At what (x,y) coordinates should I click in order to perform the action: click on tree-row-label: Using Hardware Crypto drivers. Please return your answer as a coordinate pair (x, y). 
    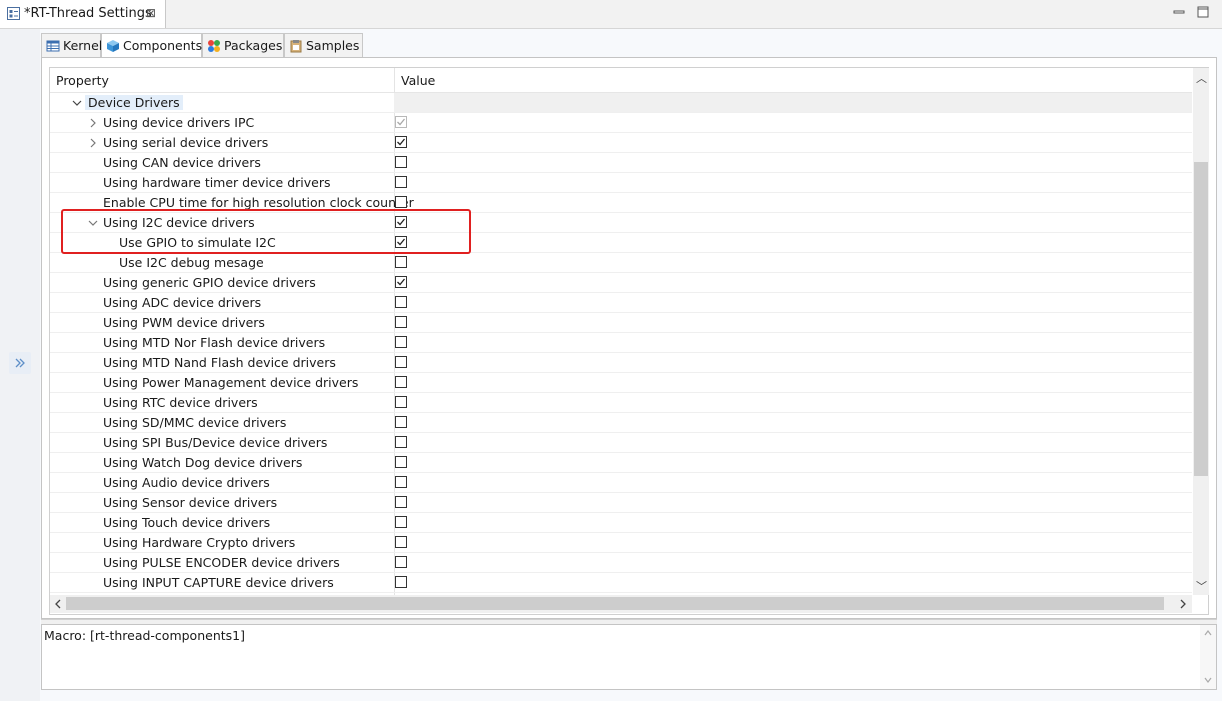
    Looking at the image, I should click on (199, 542).